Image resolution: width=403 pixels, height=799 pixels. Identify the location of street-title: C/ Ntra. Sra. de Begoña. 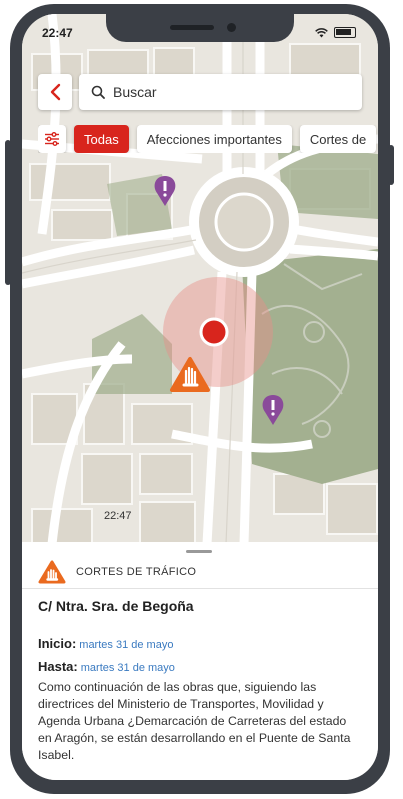
(116, 606).